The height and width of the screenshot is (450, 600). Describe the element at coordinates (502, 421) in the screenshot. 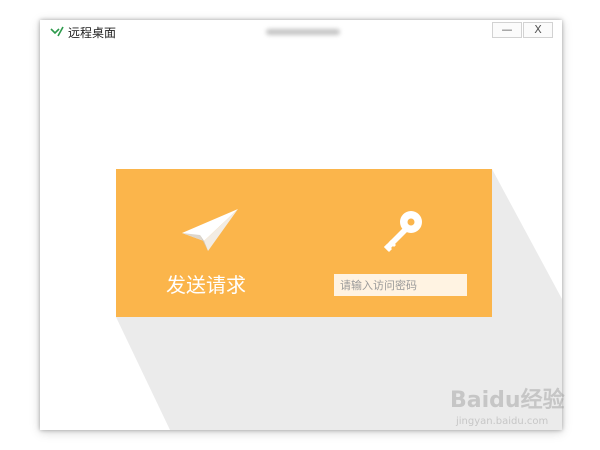

I see `watermark-url: jingyan.baidu.com` at that location.